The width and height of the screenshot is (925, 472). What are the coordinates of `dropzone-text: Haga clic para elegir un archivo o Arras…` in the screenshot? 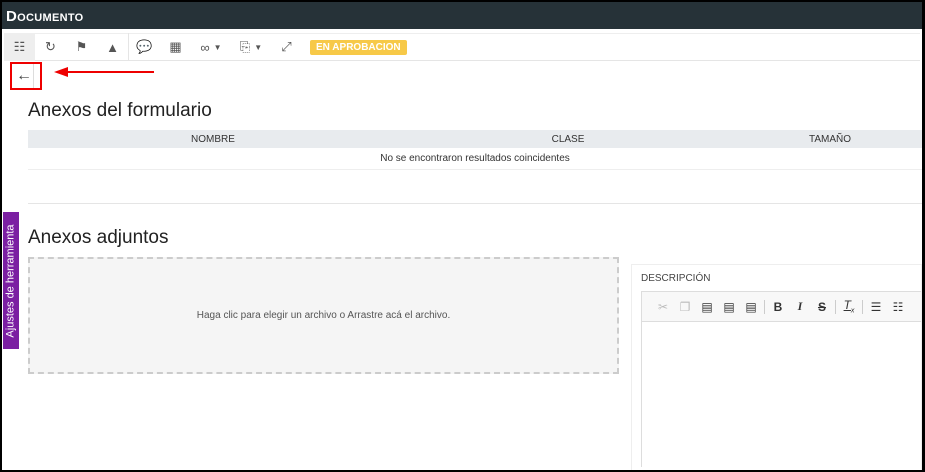 It's located at (323, 315).